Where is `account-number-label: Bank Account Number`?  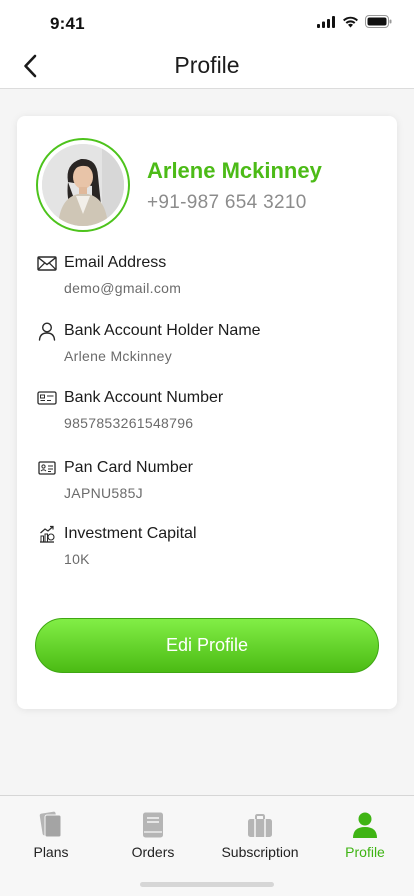
account-number-label: Bank Account Number is located at coordinates (144, 397).